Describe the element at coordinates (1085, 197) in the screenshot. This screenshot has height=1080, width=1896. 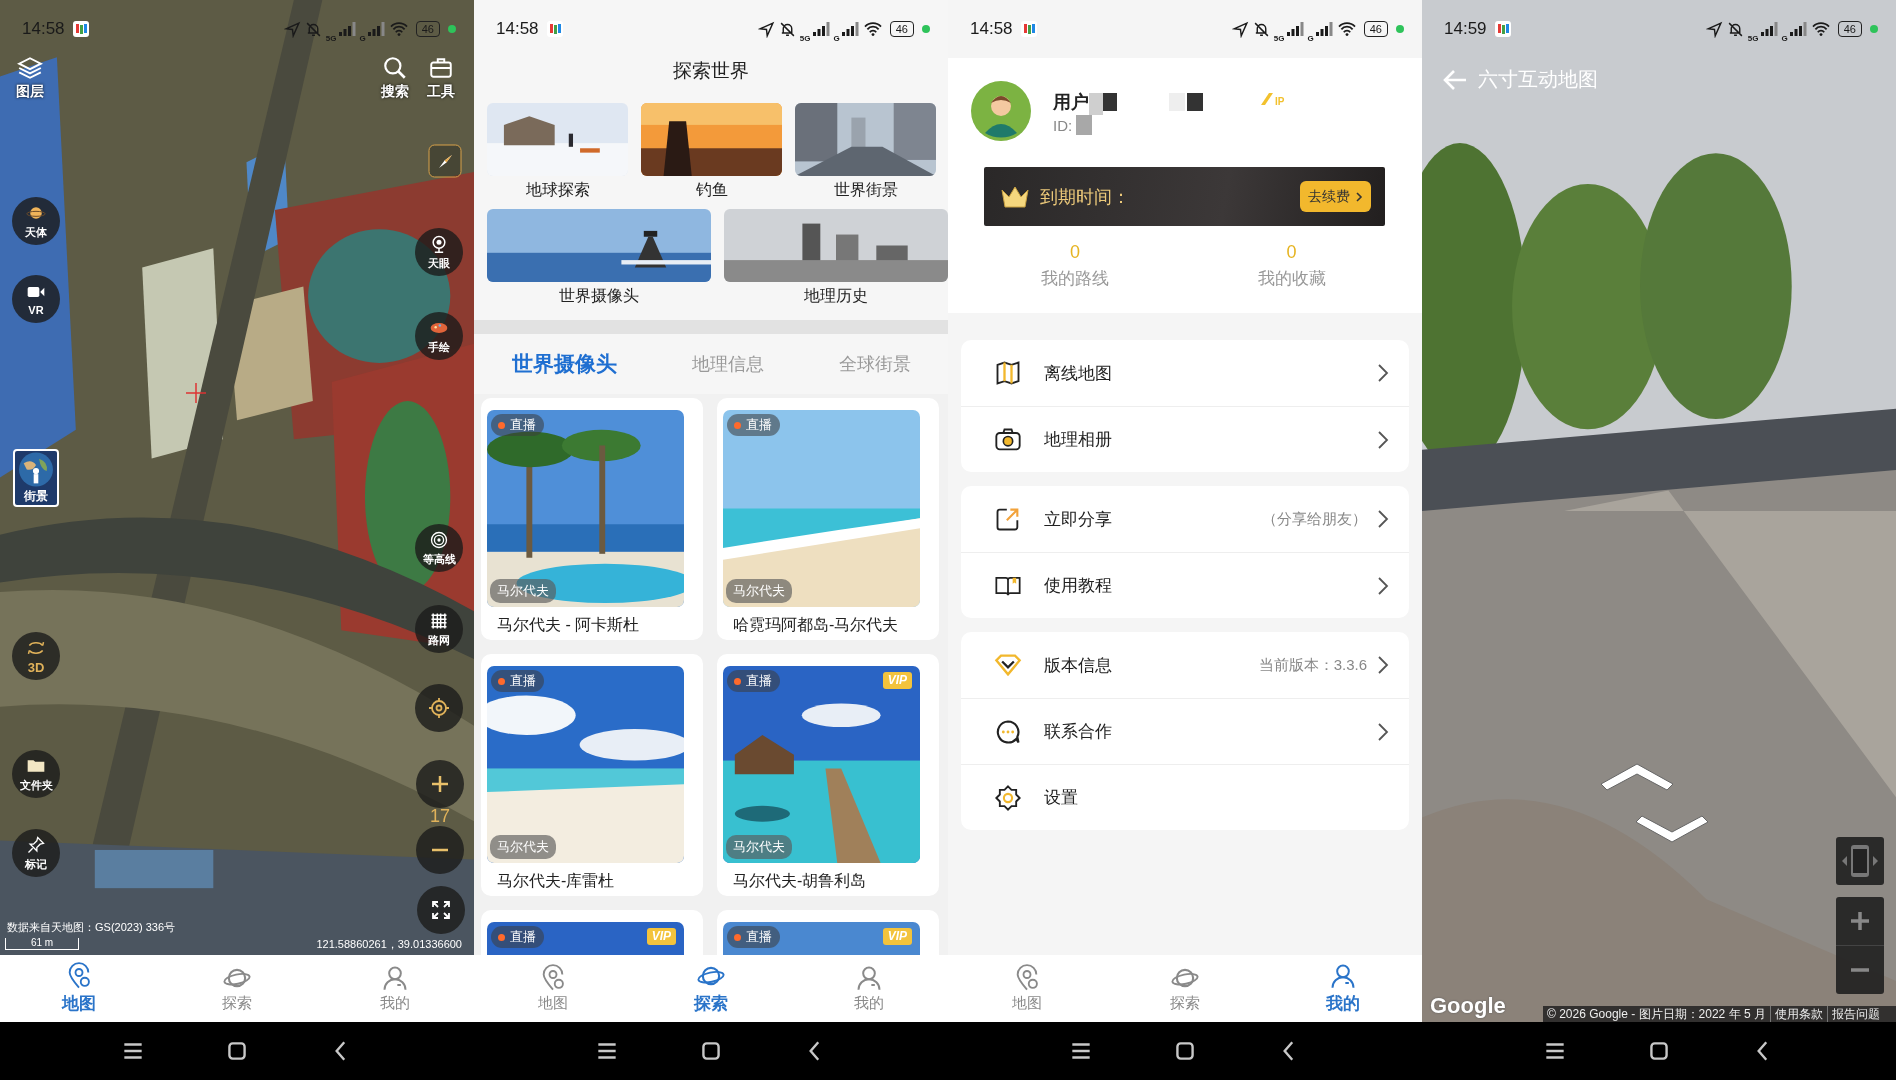
I see `expiry-label: 到期时间：` at that location.